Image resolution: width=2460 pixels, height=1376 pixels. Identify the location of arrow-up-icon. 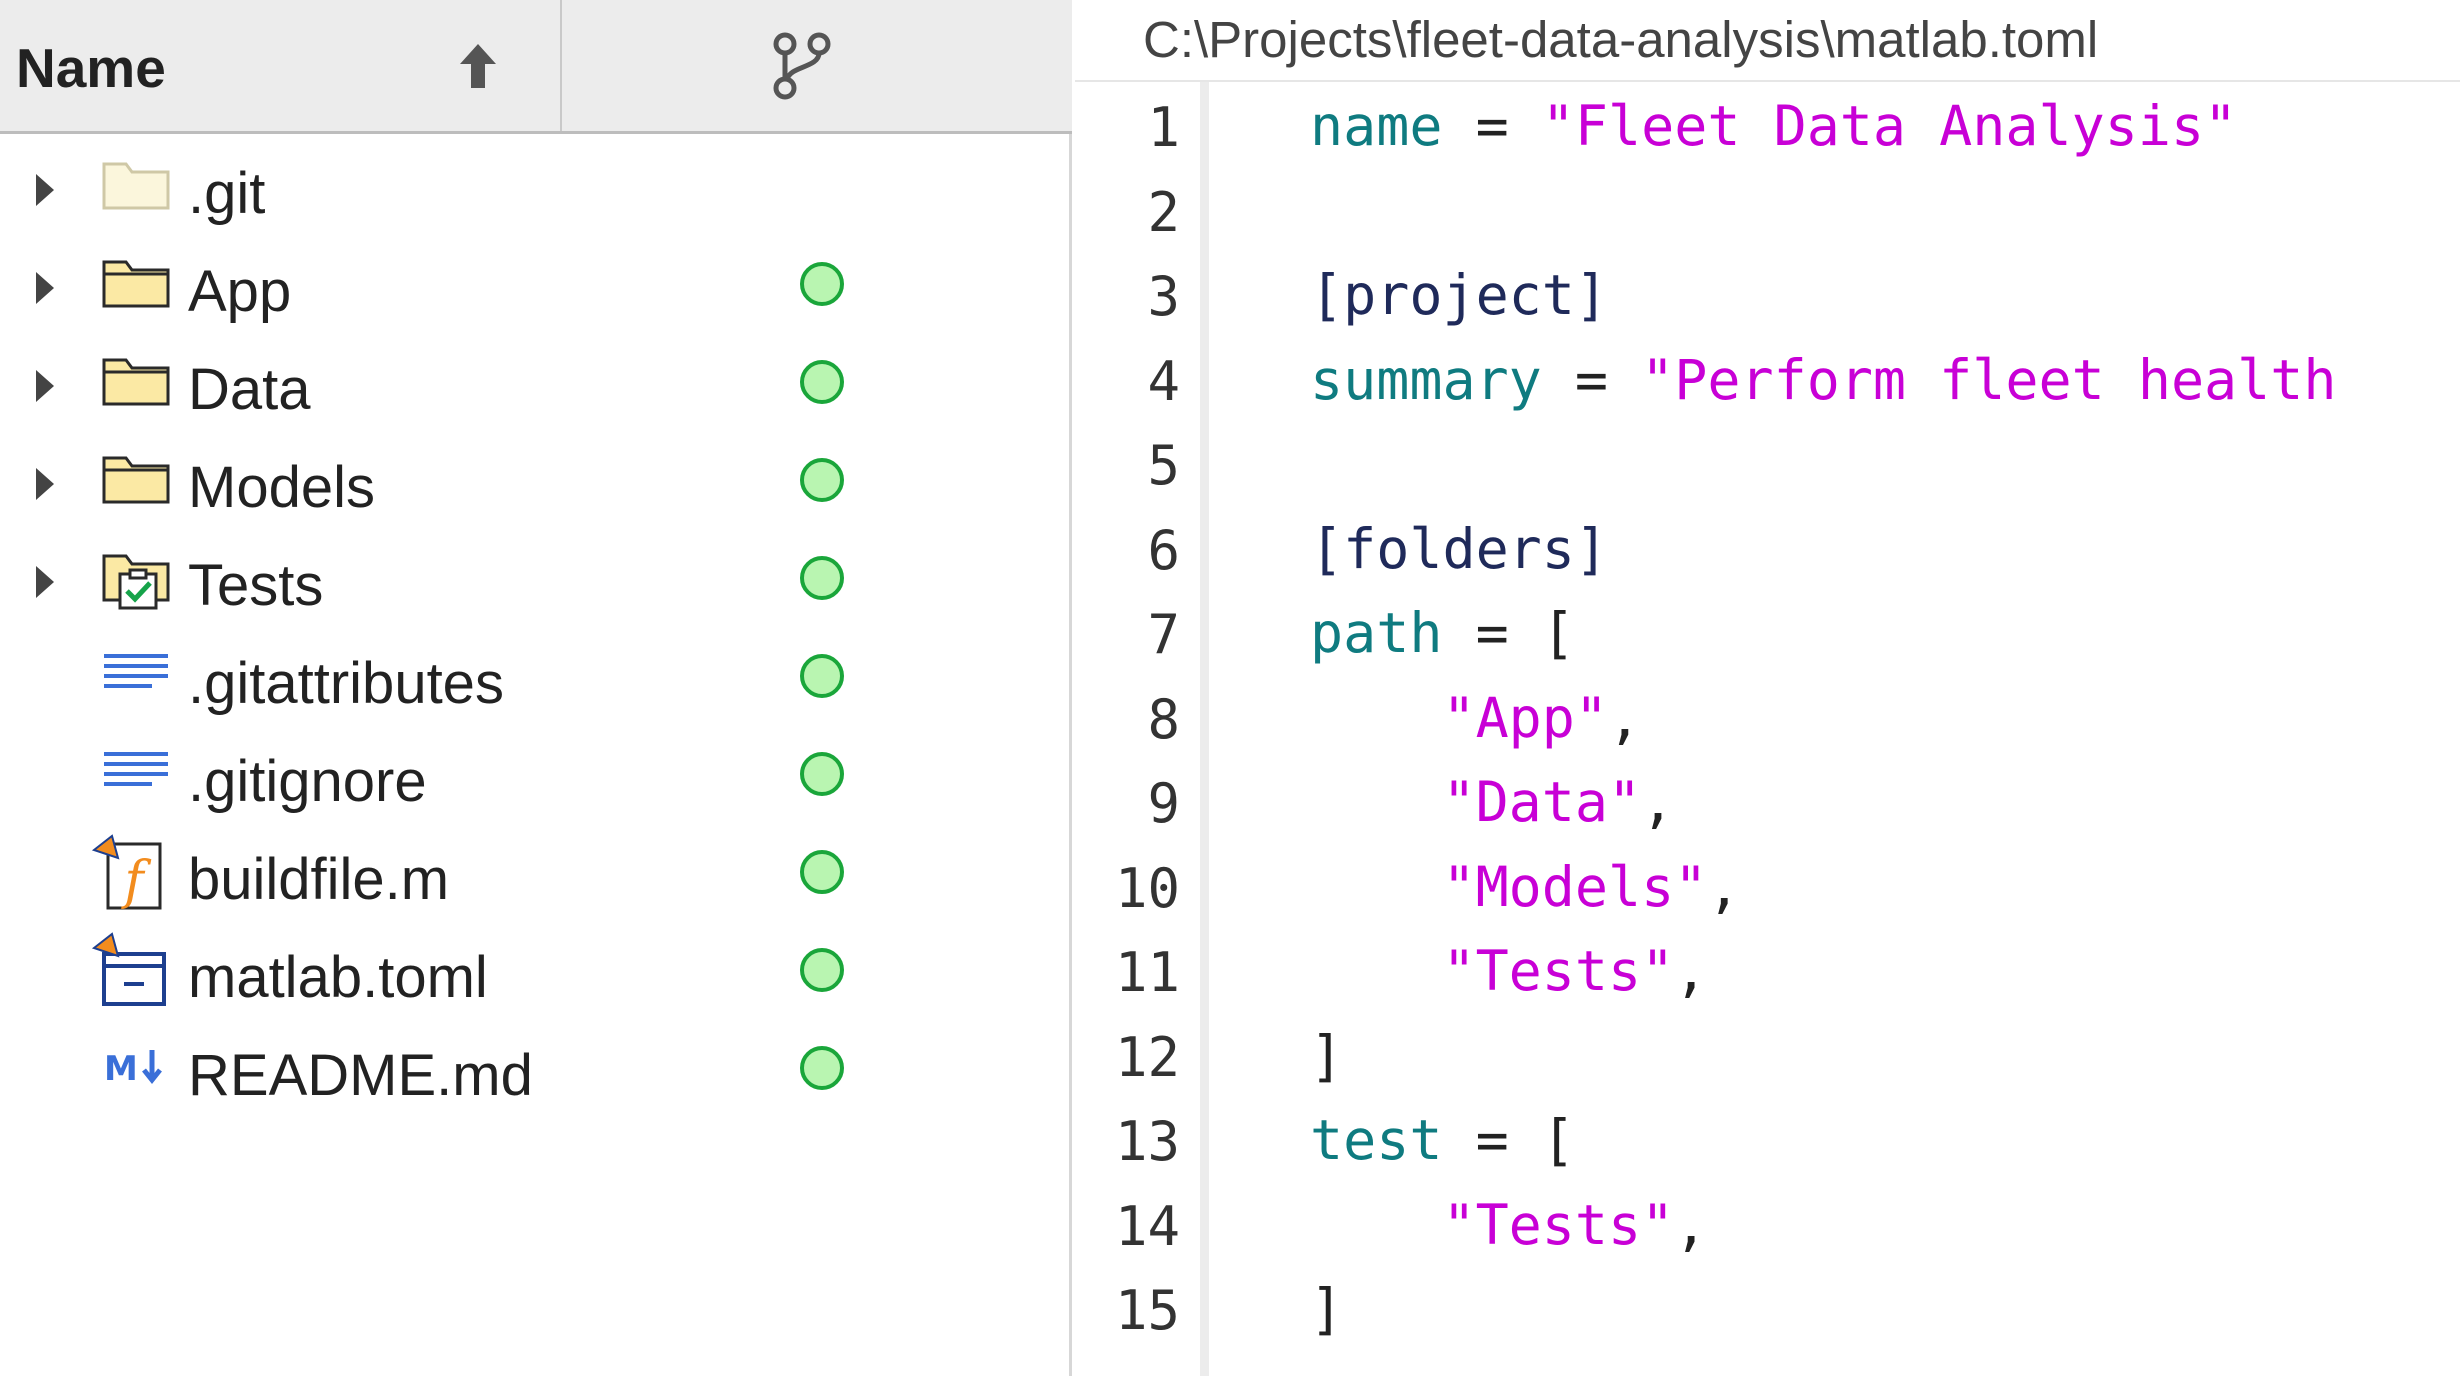
(478, 68).